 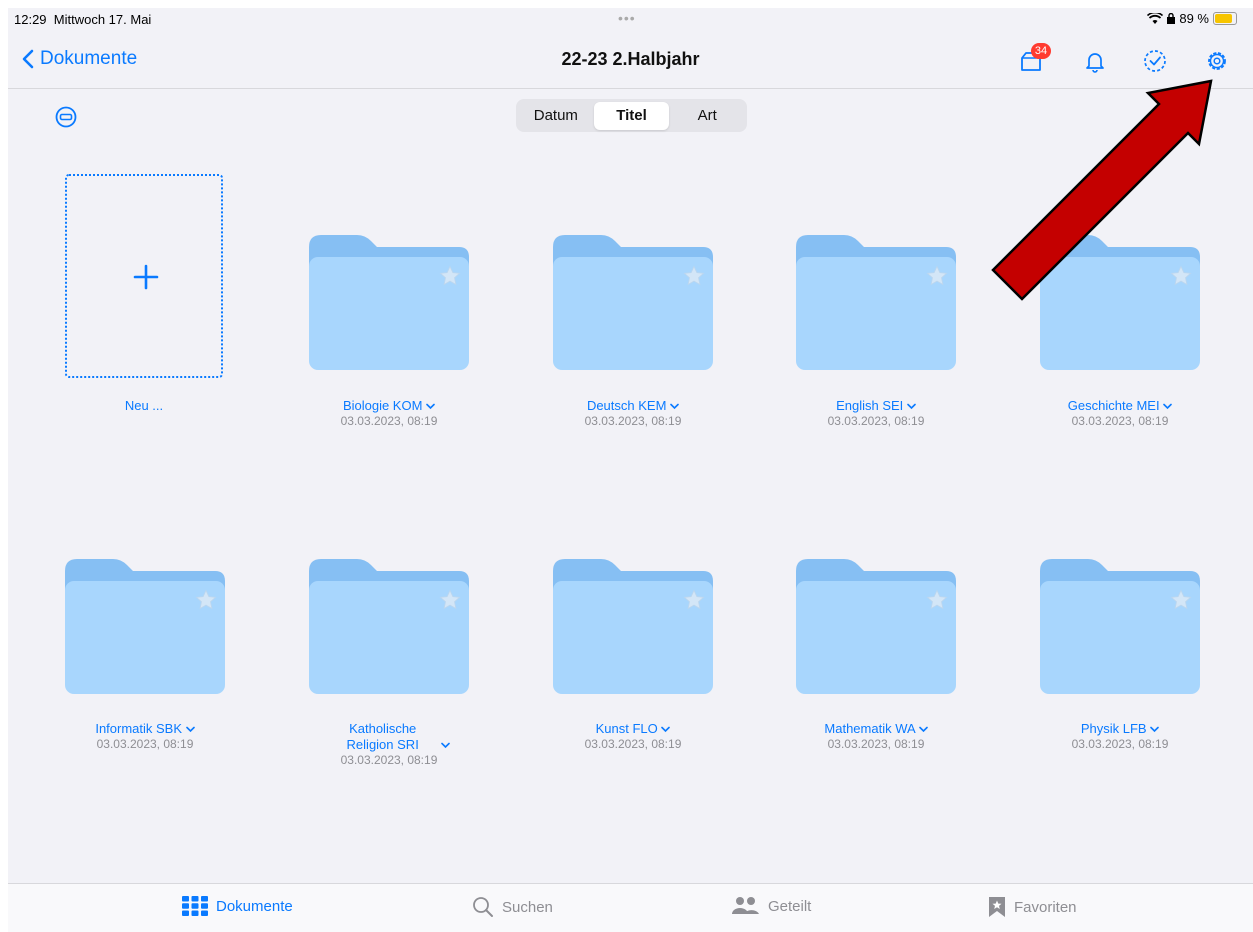 What do you see at coordinates (1034, 60) in the screenshot?
I see `inbox-button: 34` at bounding box center [1034, 60].